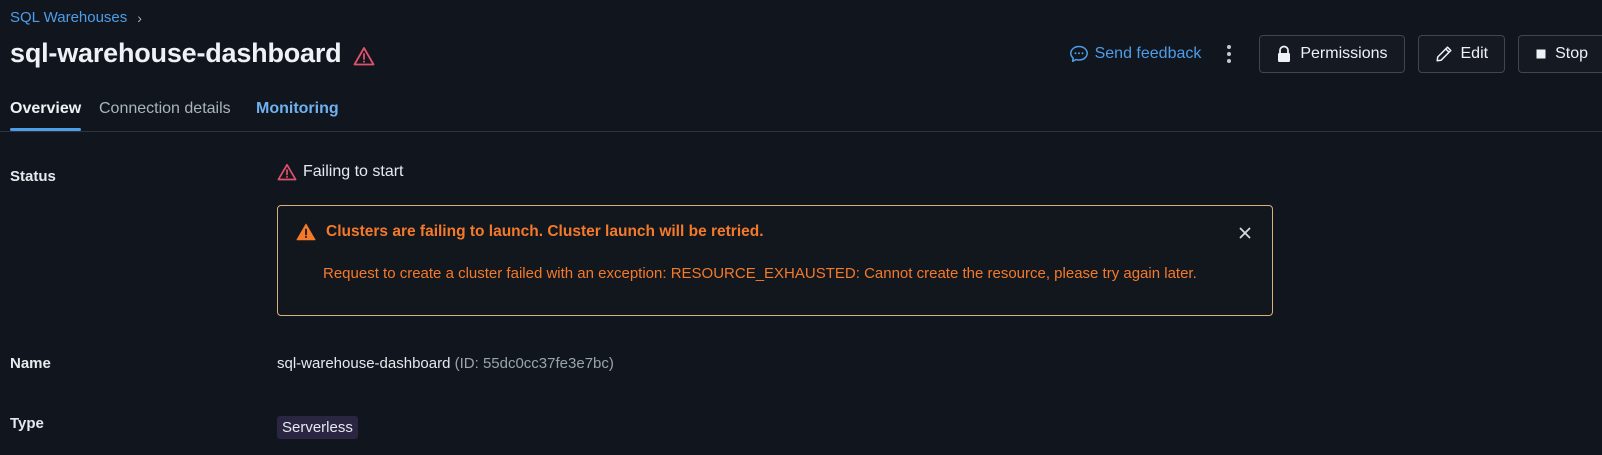 The image size is (1602, 455). What do you see at coordinates (176, 53) in the screenshot?
I see `page-title: sql-warehouse-dashboard` at bounding box center [176, 53].